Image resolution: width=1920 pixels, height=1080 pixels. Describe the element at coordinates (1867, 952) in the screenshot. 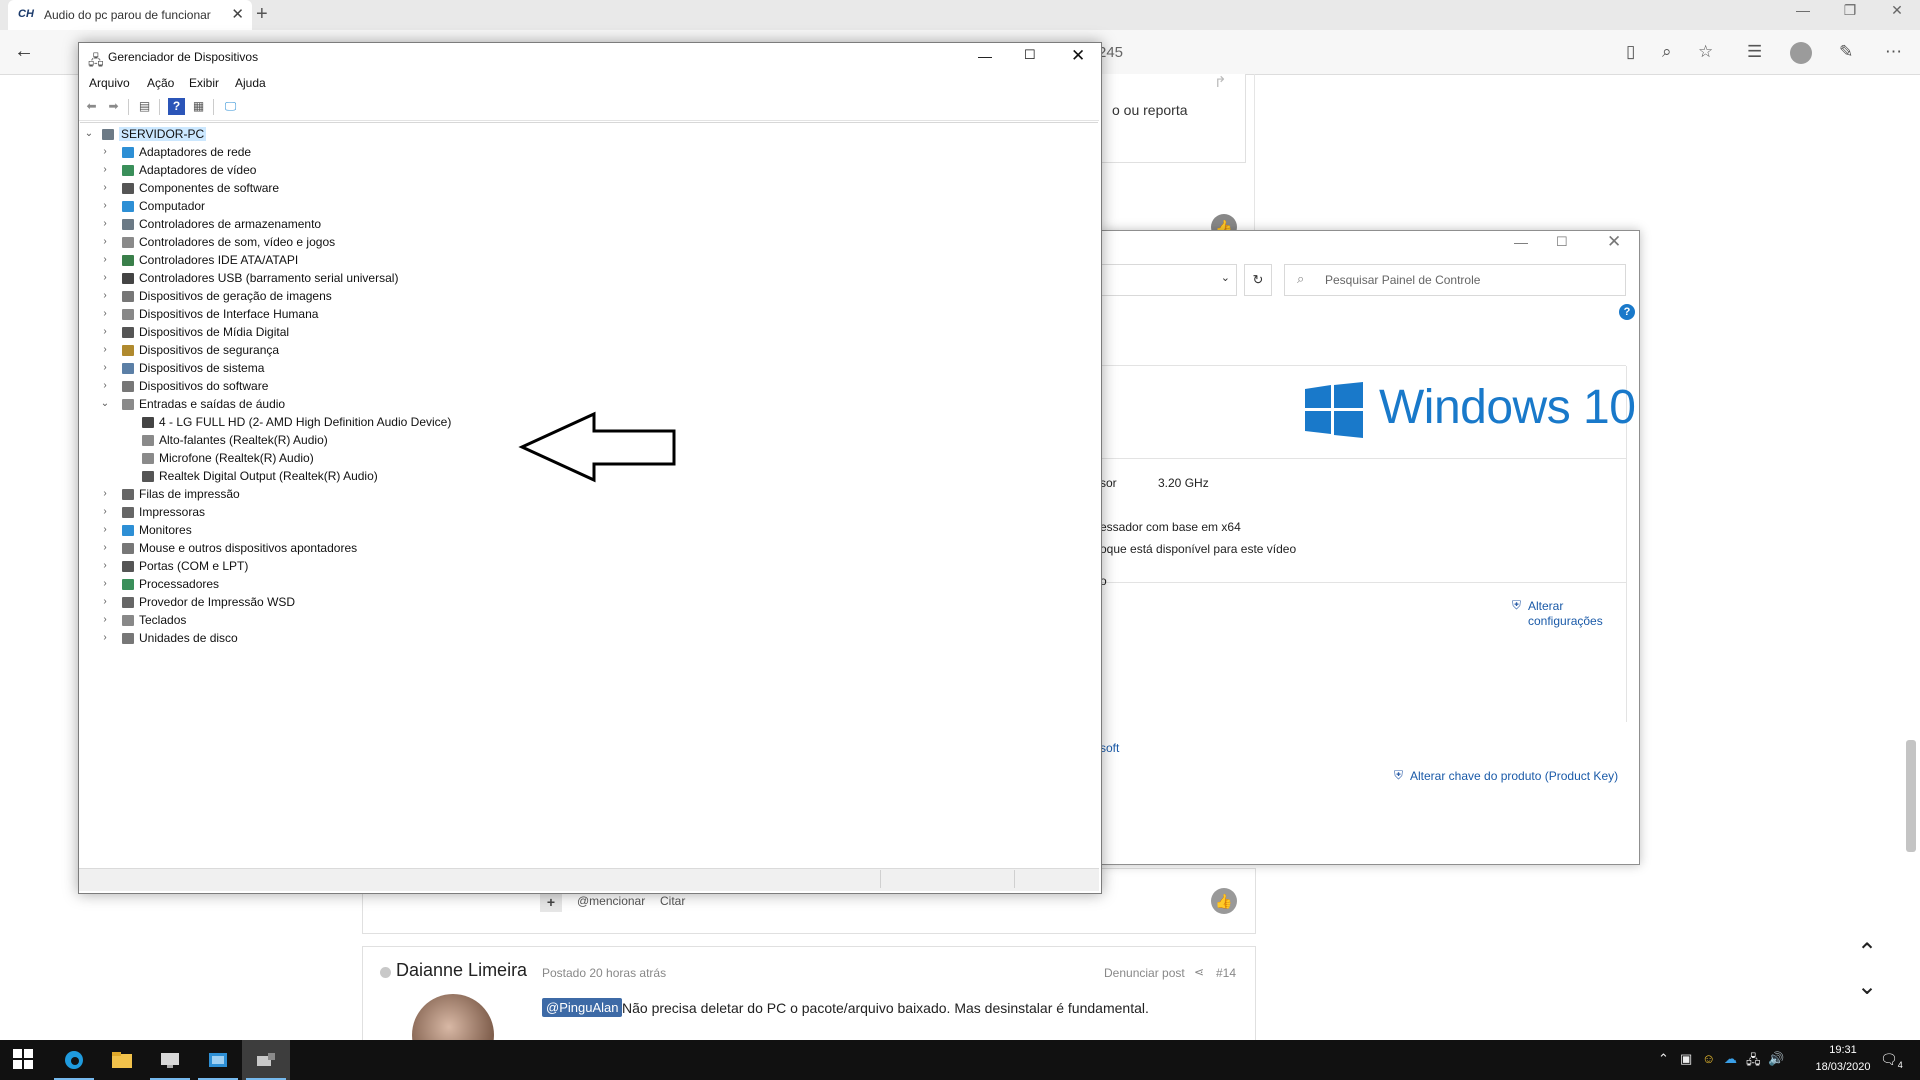

I see `scroll-up-icon: ⌃` at that location.